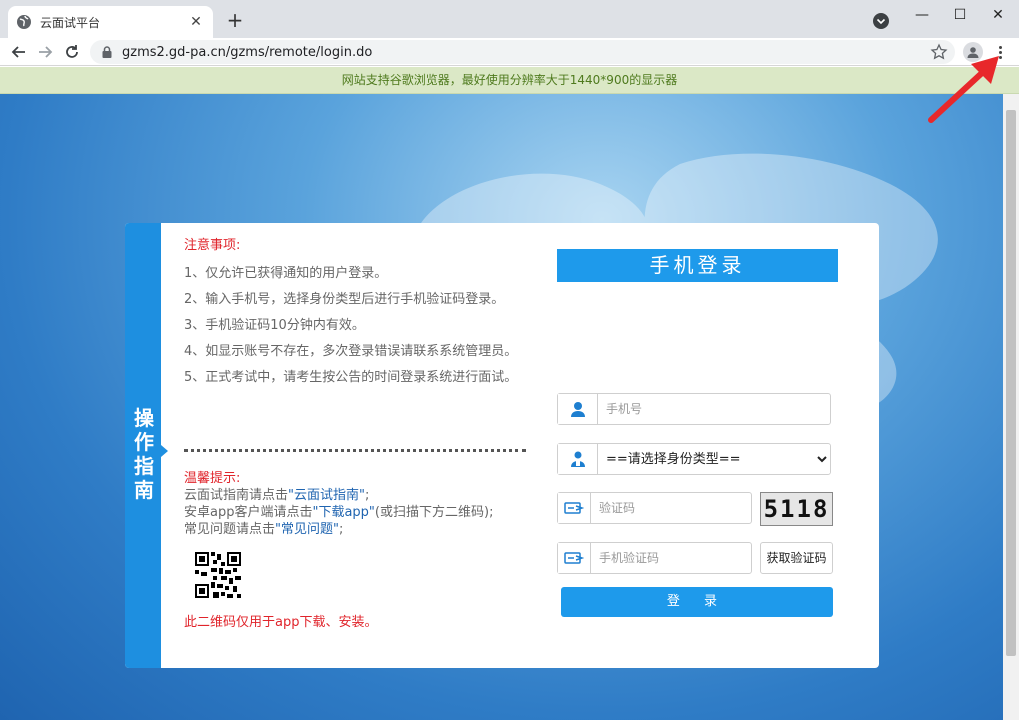 The width and height of the screenshot is (1019, 720). I want to click on note-item: 2、输入手机号，选择身份类型后进行手机验证码登录。, so click(344, 299).